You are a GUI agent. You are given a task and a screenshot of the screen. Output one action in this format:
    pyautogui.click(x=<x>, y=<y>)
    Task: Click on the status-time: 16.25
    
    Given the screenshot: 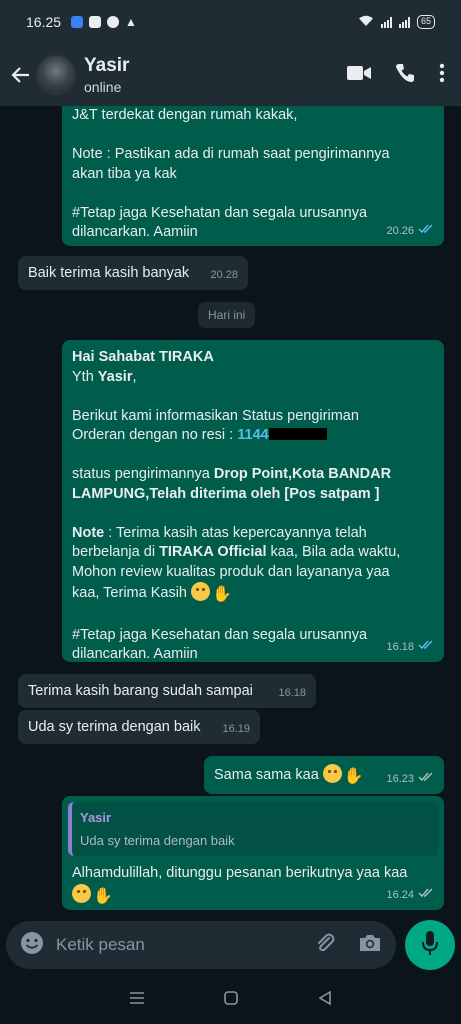 What is the action you would take?
    pyautogui.click(x=44, y=22)
    